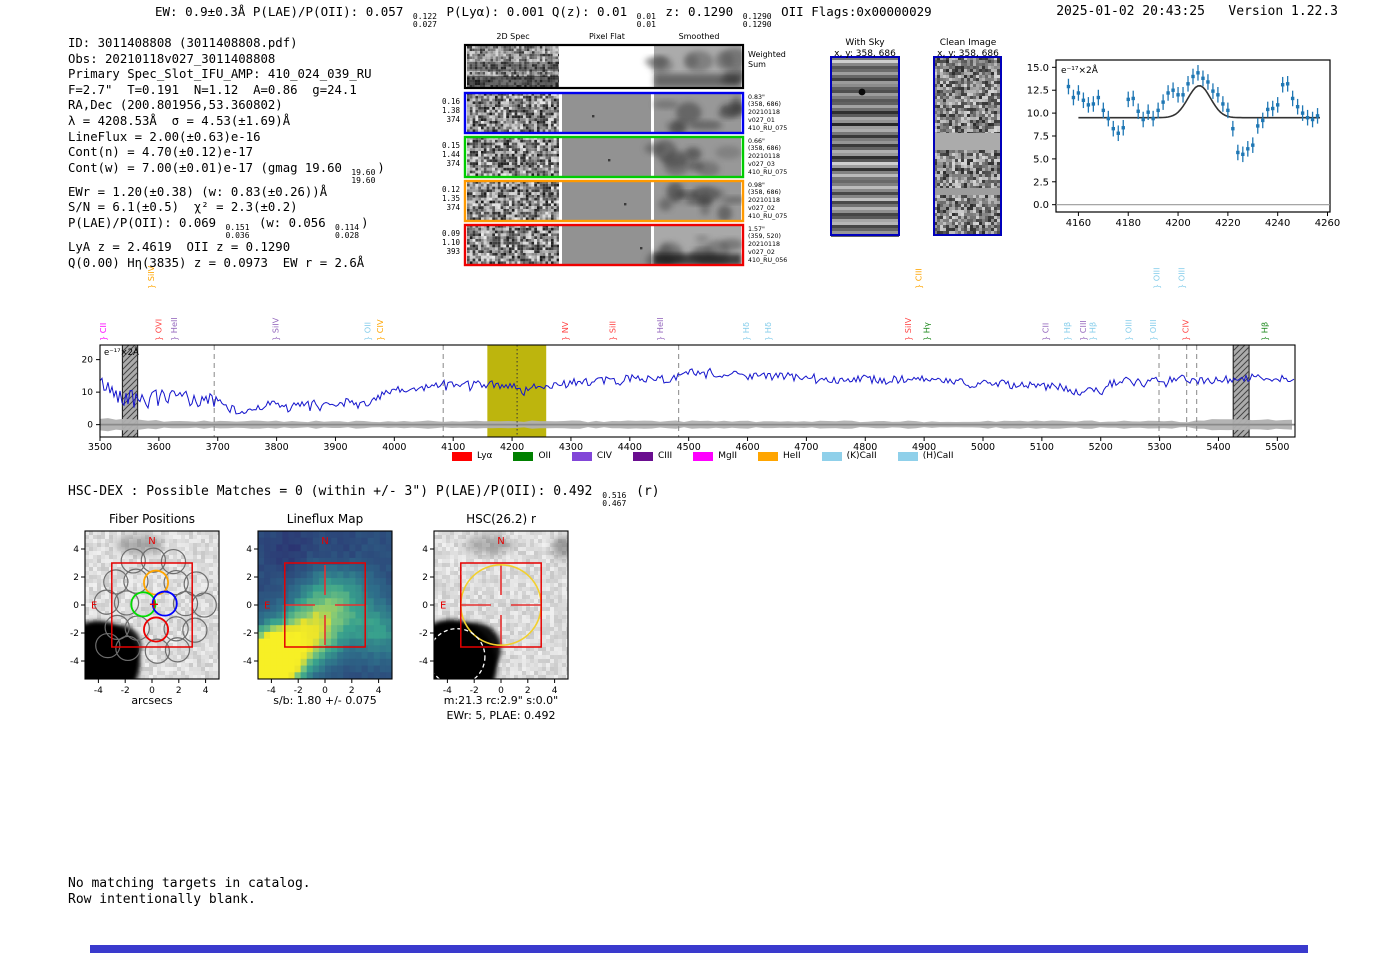 This screenshot has width=1400, height=953. Describe the element at coordinates (925, 456) in the screenshot. I see `legend-item: (H)CaII` at that location.